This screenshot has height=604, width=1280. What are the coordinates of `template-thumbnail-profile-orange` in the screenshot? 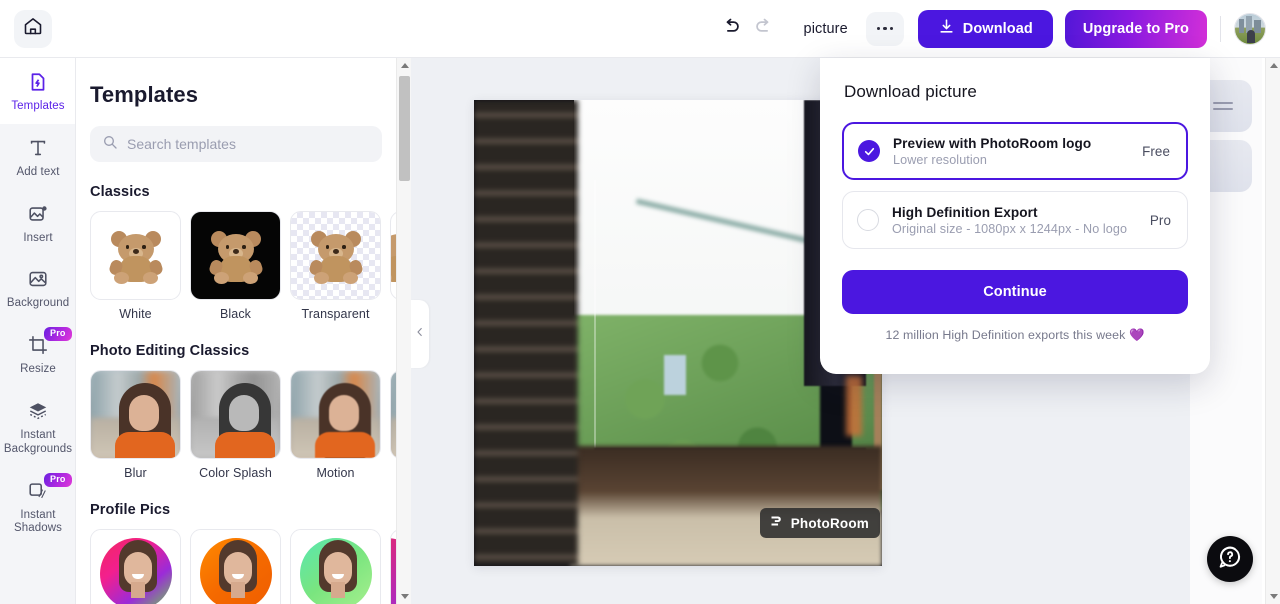 It's located at (235, 566).